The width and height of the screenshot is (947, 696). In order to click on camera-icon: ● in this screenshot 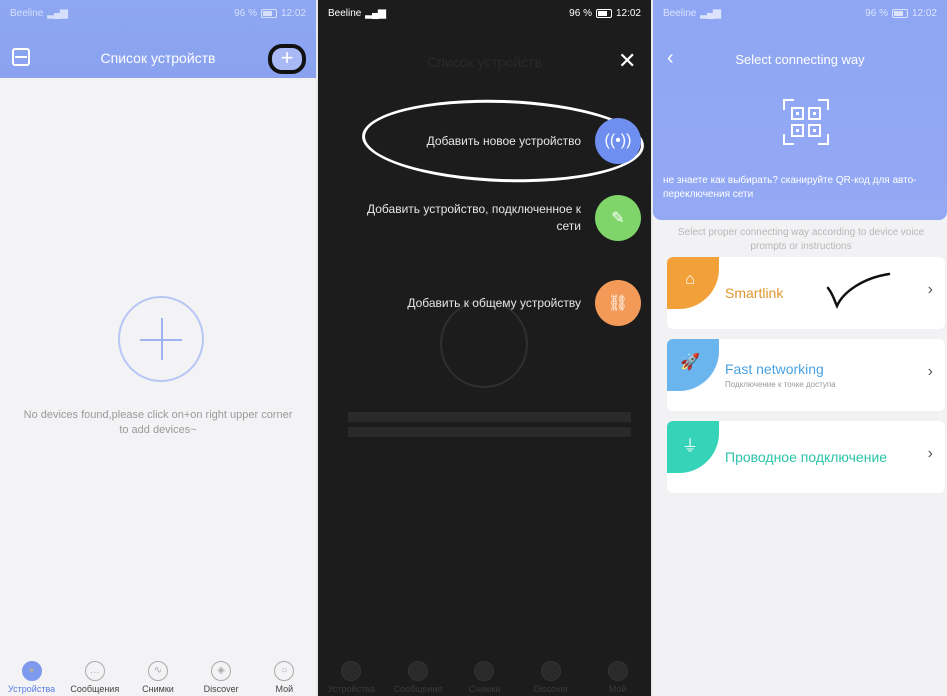, I will do `click(31, 671)`.